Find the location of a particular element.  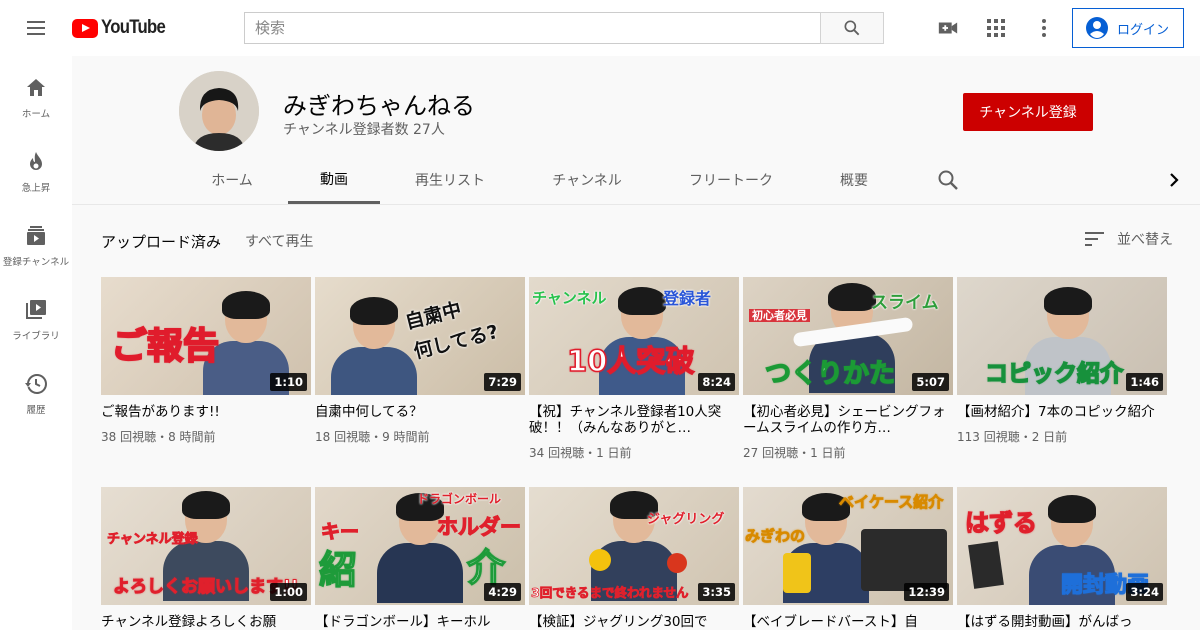

video-duration: 1:10 is located at coordinates (288, 382).